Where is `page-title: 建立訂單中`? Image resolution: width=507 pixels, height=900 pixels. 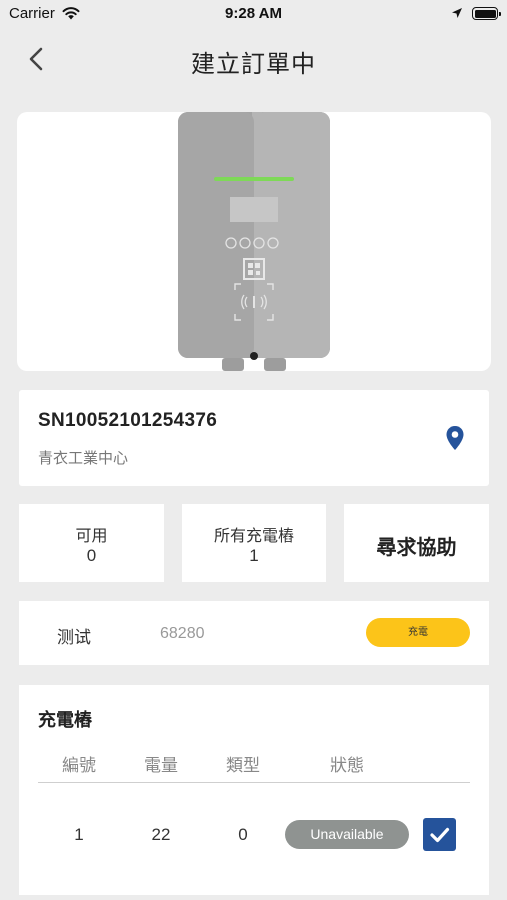 page-title: 建立訂單中 is located at coordinates (253, 64).